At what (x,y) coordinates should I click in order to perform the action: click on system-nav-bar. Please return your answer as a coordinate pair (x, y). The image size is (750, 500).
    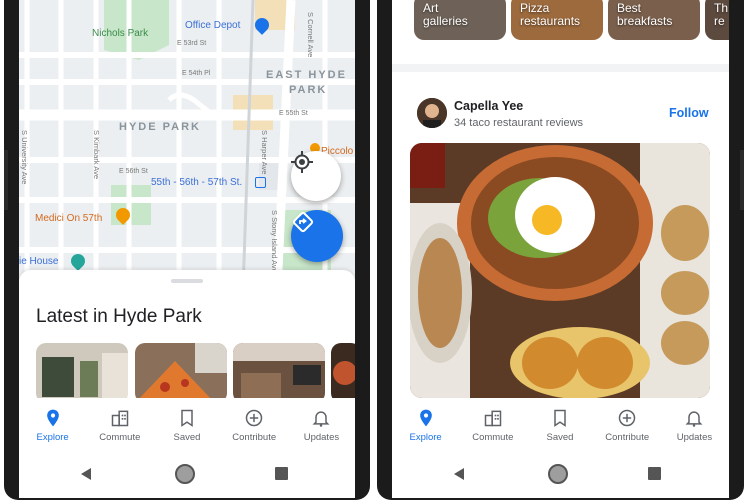
    Looking at the image, I should click on (187, 474).